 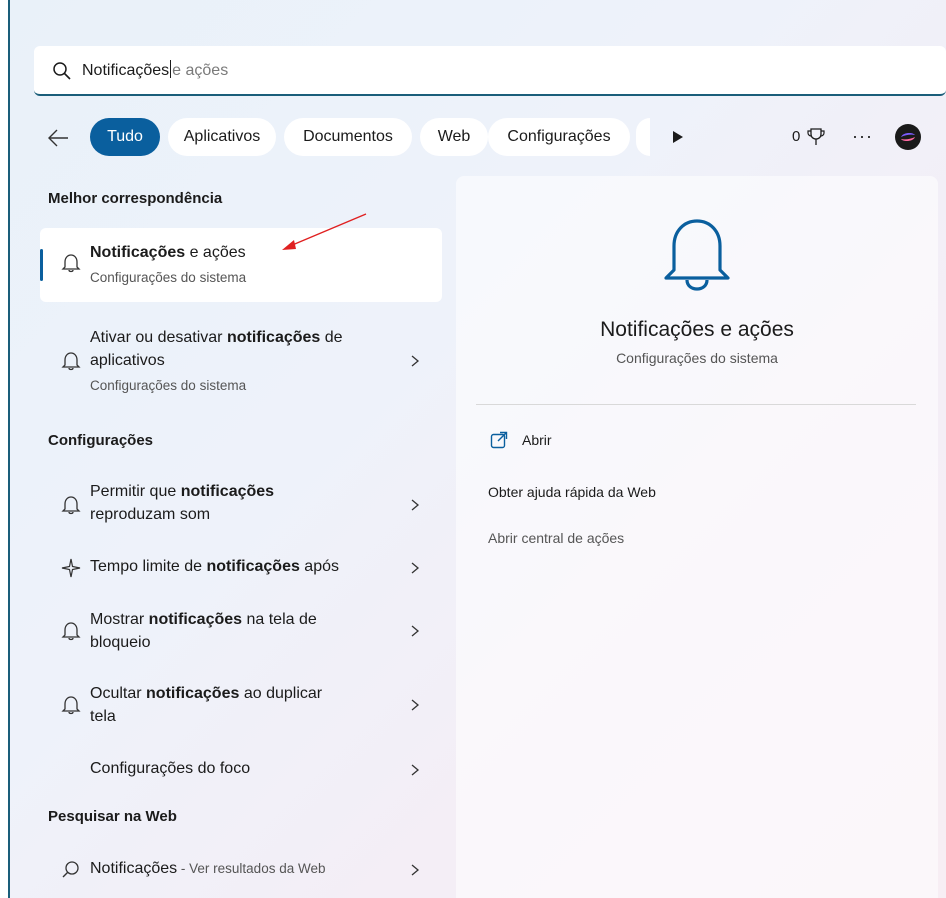 What do you see at coordinates (251, 868) in the screenshot?
I see `web-result-rest: - Ver resultados da Web` at bounding box center [251, 868].